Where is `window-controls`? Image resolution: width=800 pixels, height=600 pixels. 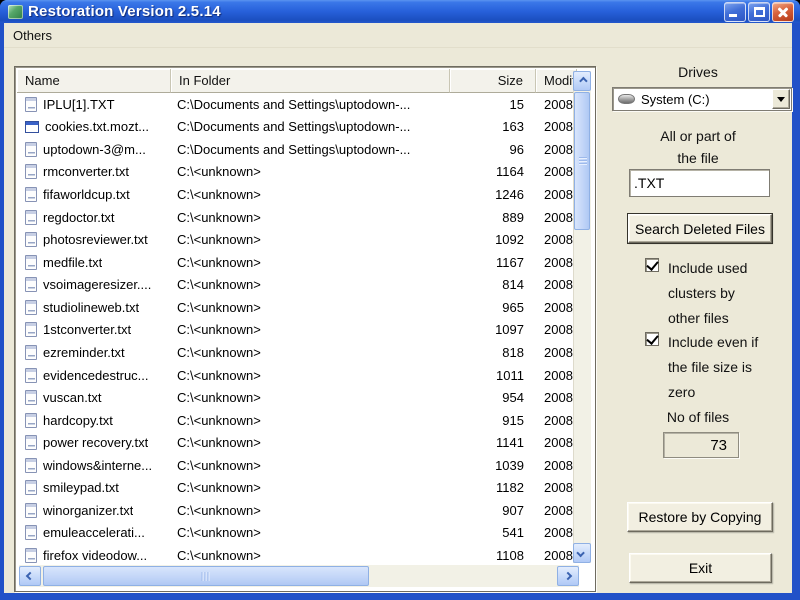 window-controls is located at coordinates (759, 11).